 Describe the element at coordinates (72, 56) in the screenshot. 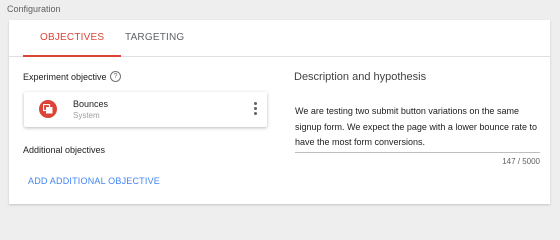

I see `active-tab-indicator` at that location.